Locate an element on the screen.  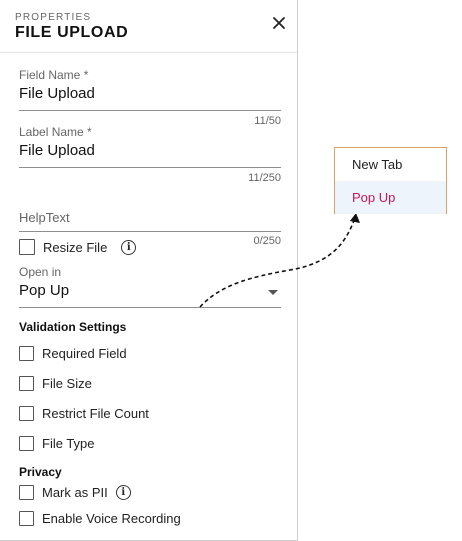
open-in-dropdown-menu: New Tab Pop Up is located at coordinates (390, 180).